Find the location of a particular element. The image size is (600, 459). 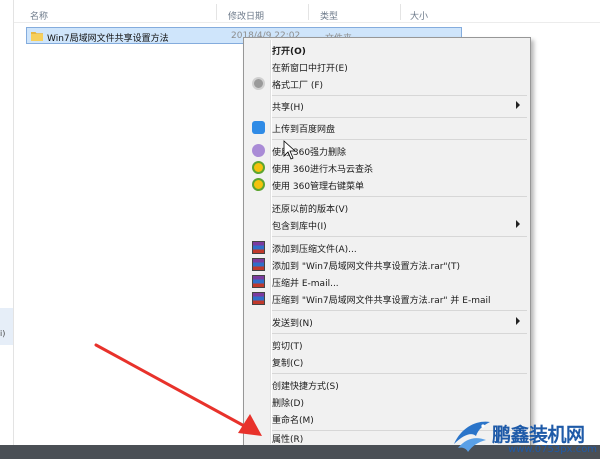

watermark-title: 鹏鑫装机网 is located at coordinates (538, 435).